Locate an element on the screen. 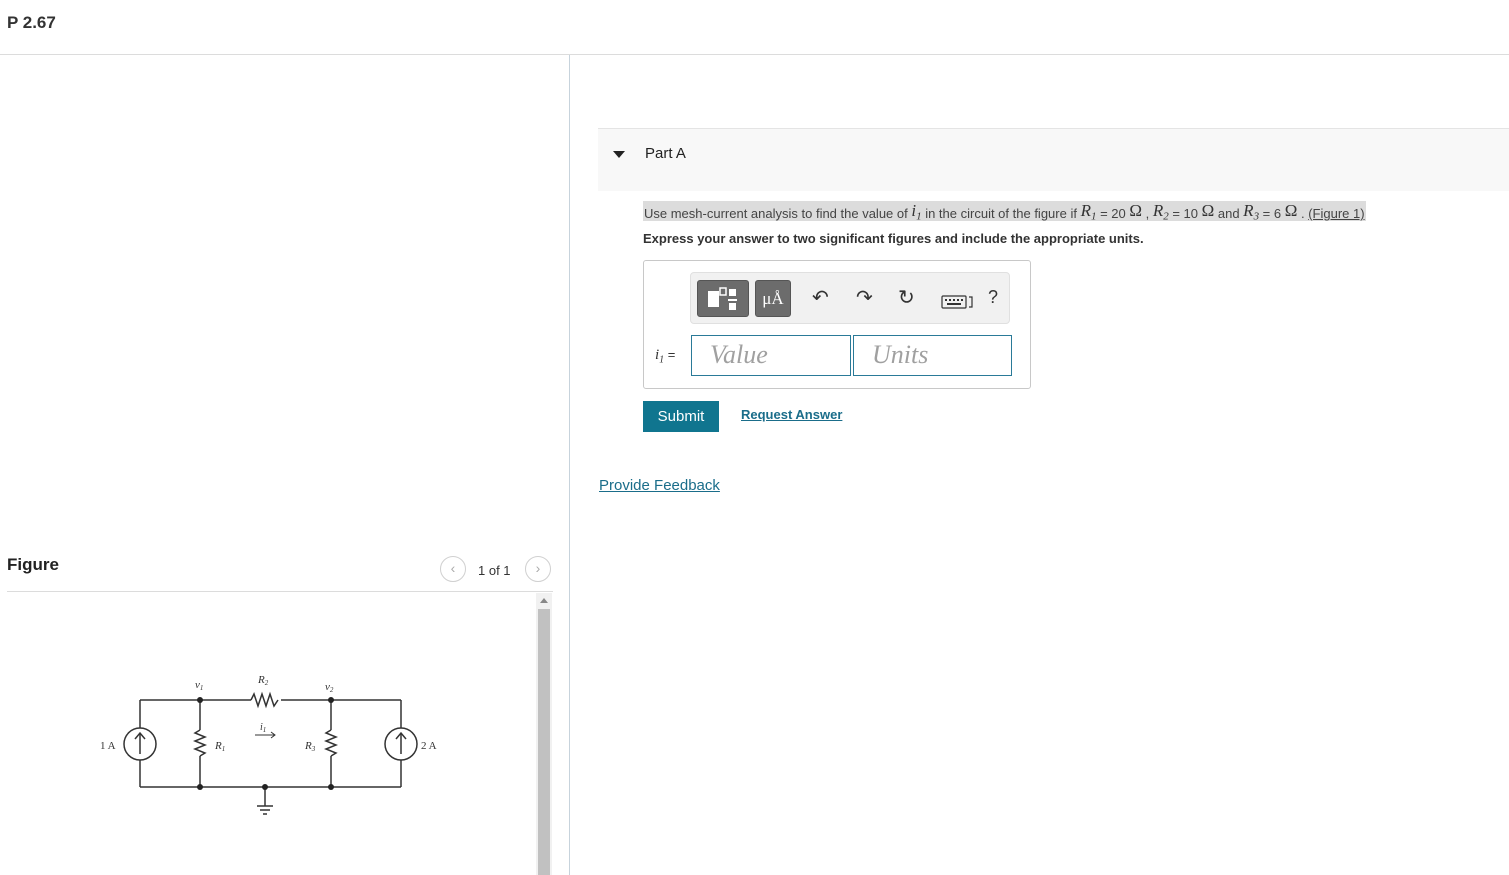 This screenshot has width=1509, height=875. svg-text: R1 is located at coordinates (219, 746).